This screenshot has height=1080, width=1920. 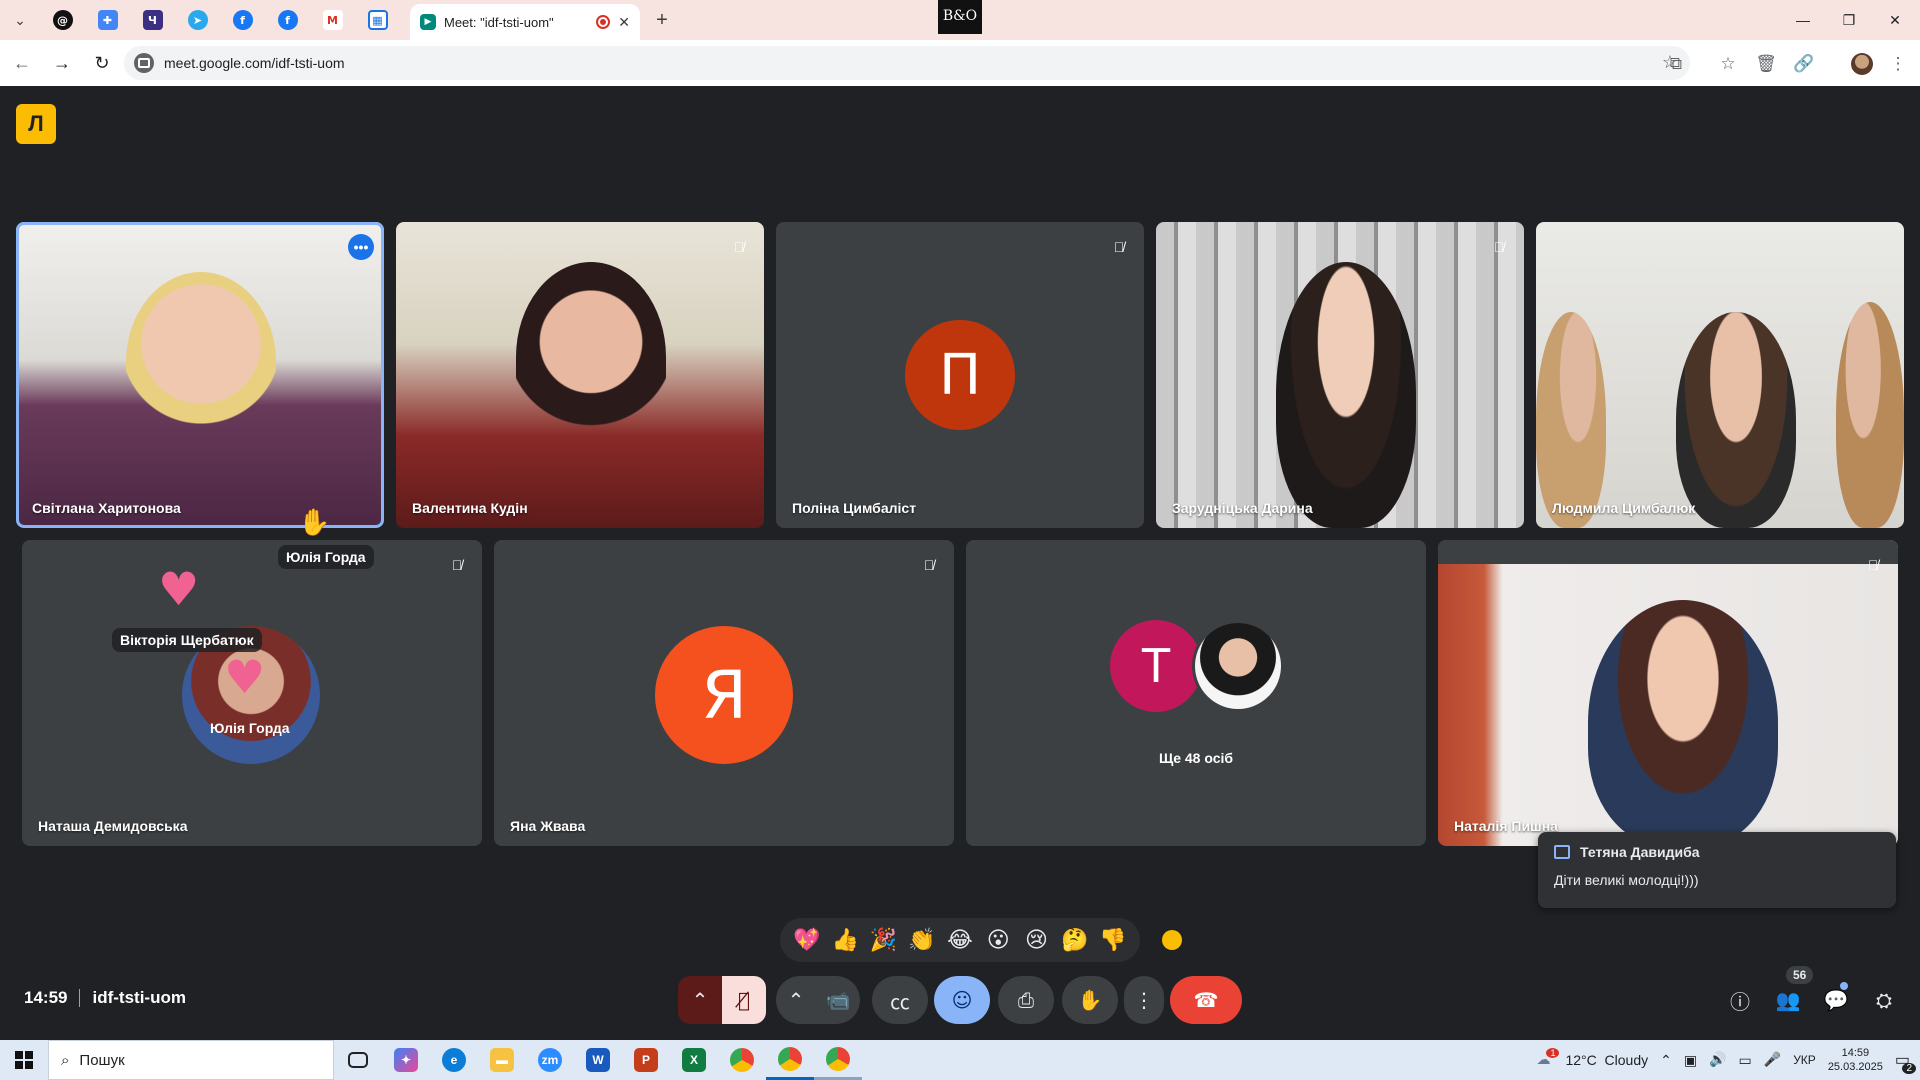 What do you see at coordinates (361, 247) in the screenshot?
I see `more-options-icon: •••` at bounding box center [361, 247].